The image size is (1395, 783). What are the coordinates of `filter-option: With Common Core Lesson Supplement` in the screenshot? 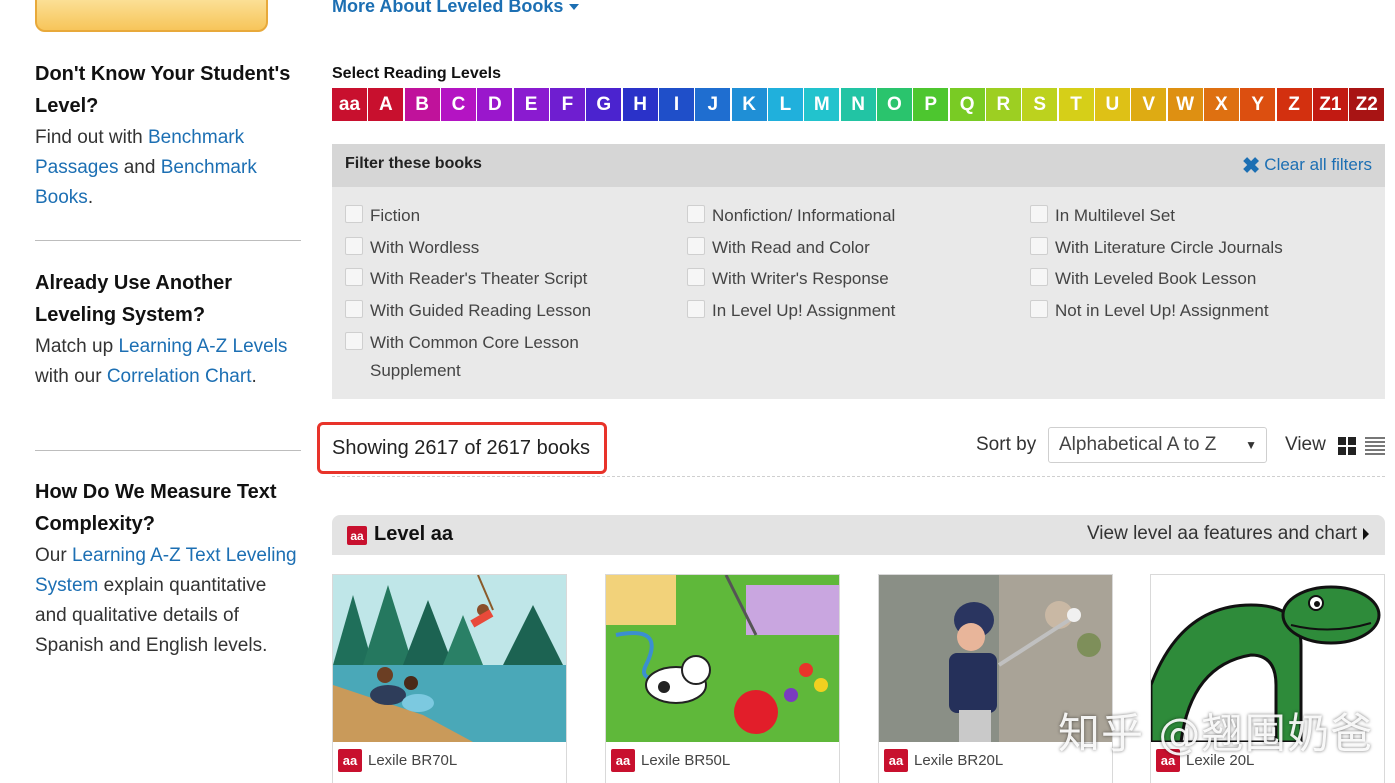 It's located at (495, 354).